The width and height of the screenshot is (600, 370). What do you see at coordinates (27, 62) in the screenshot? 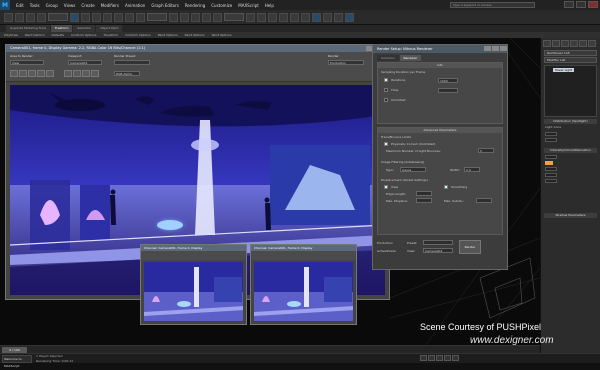
I see `area-to-render-select: View` at bounding box center [27, 62].